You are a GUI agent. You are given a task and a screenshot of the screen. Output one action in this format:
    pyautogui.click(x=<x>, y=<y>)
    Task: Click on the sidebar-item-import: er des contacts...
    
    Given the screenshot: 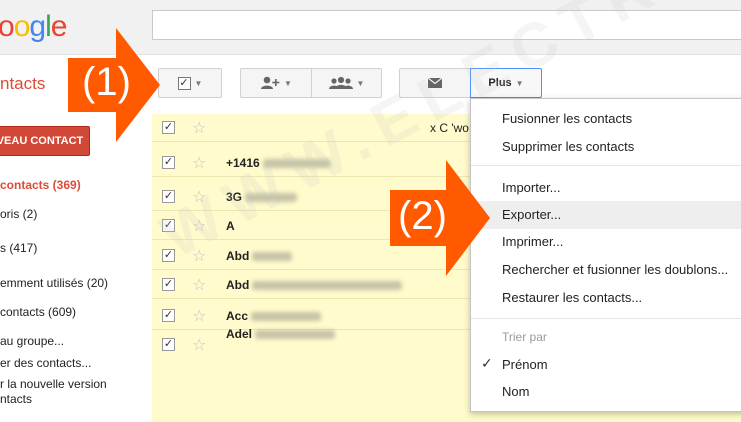 What is the action you would take?
    pyautogui.click(x=45, y=363)
    